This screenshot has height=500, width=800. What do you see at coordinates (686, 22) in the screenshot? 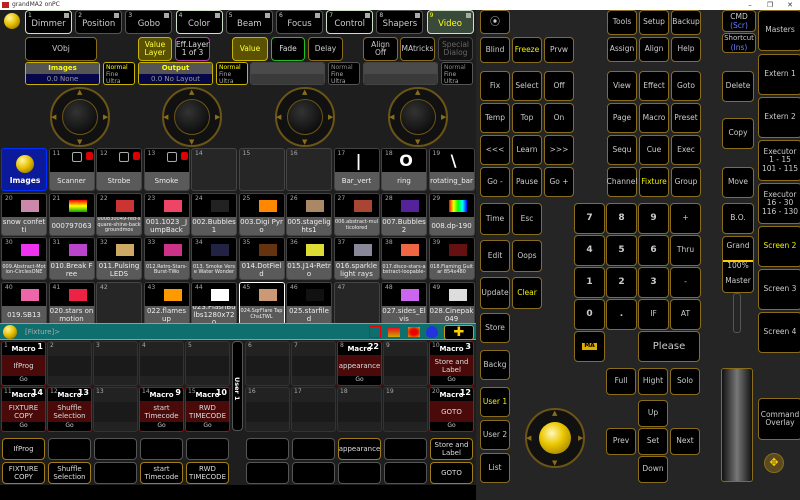
I see `backup-key: Backup` at bounding box center [686, 22].